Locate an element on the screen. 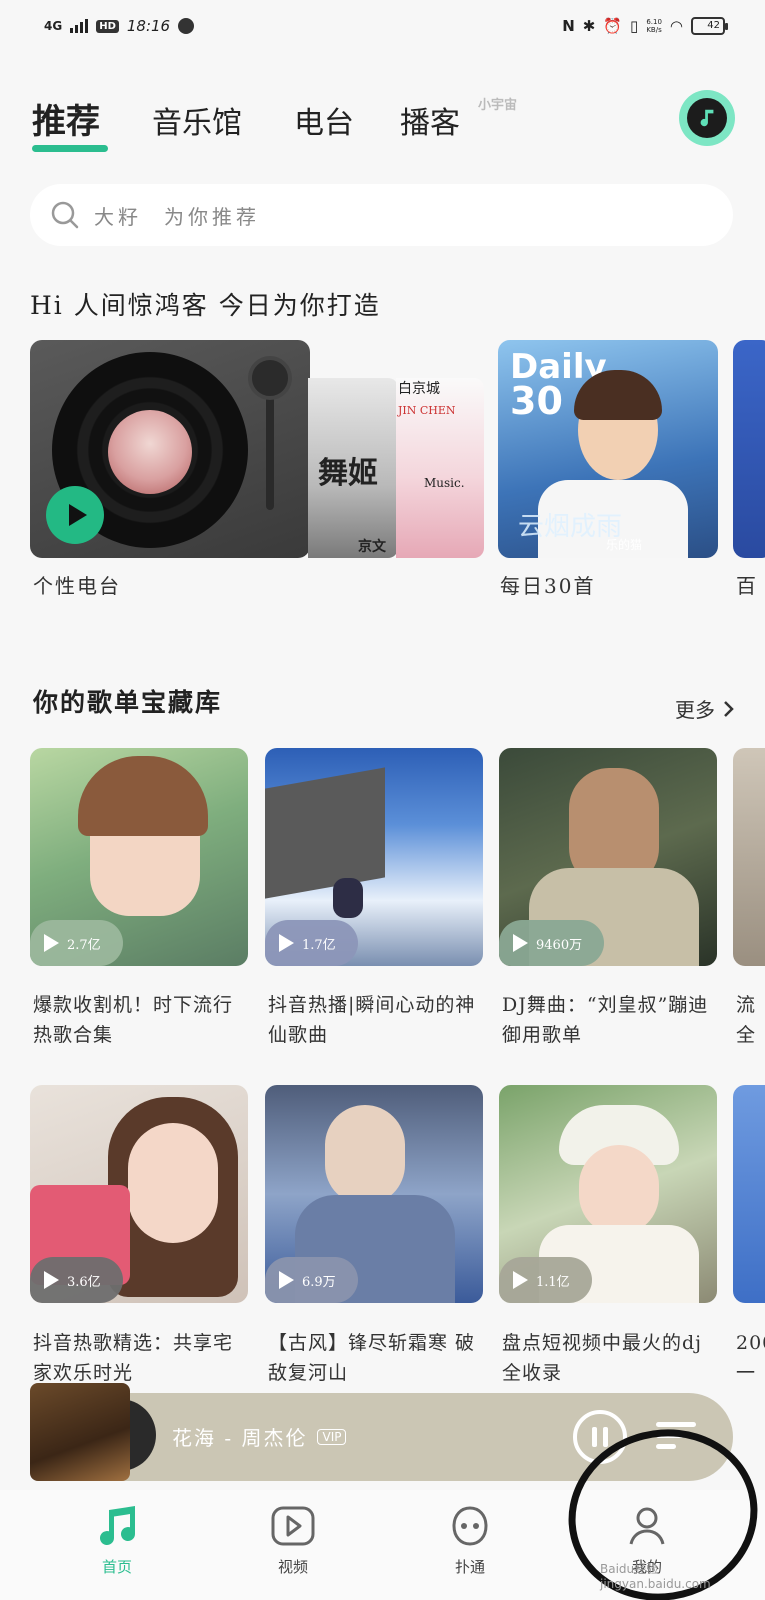 This screenshot has width=765, height=1600. nav-home-label: 首页 is located at coordinates (116, 1567).